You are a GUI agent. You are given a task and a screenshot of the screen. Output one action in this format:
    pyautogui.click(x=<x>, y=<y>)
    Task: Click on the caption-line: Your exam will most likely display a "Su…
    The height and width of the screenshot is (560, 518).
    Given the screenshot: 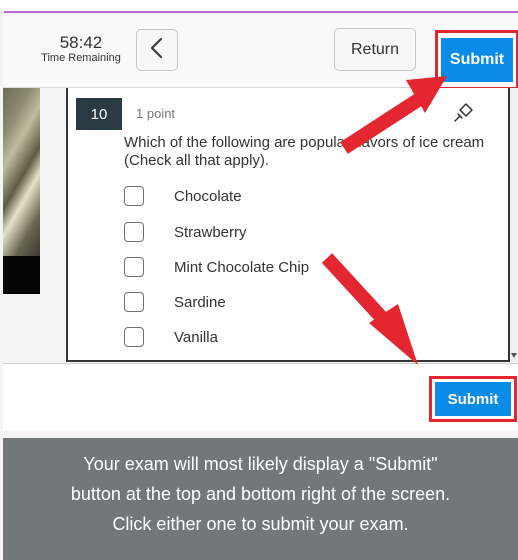 What is the action you would take?
    pyautogui.click(x=260, y=464)
    